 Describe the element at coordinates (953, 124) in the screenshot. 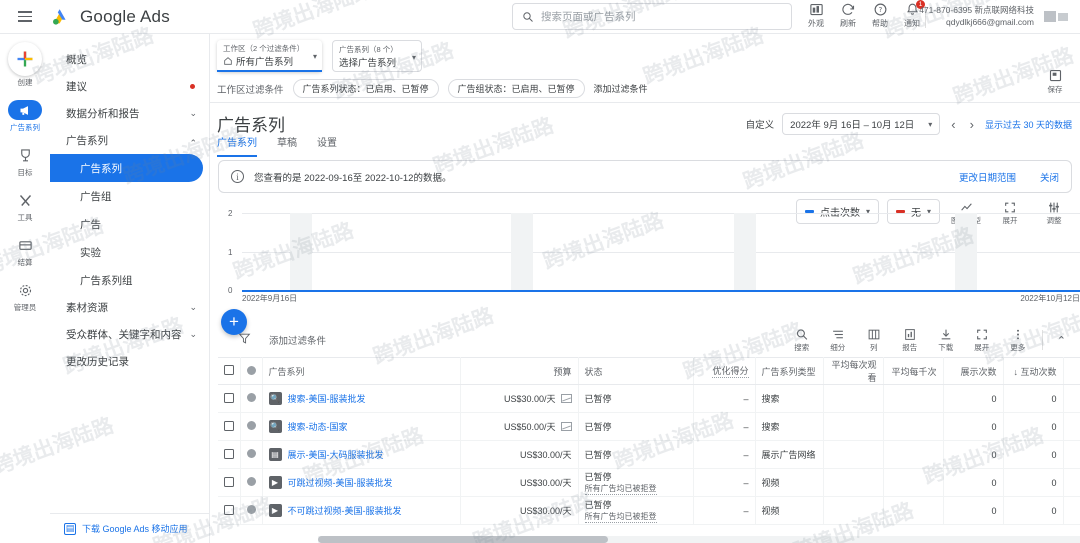

I see `prev-period-button: ‹` at that location.